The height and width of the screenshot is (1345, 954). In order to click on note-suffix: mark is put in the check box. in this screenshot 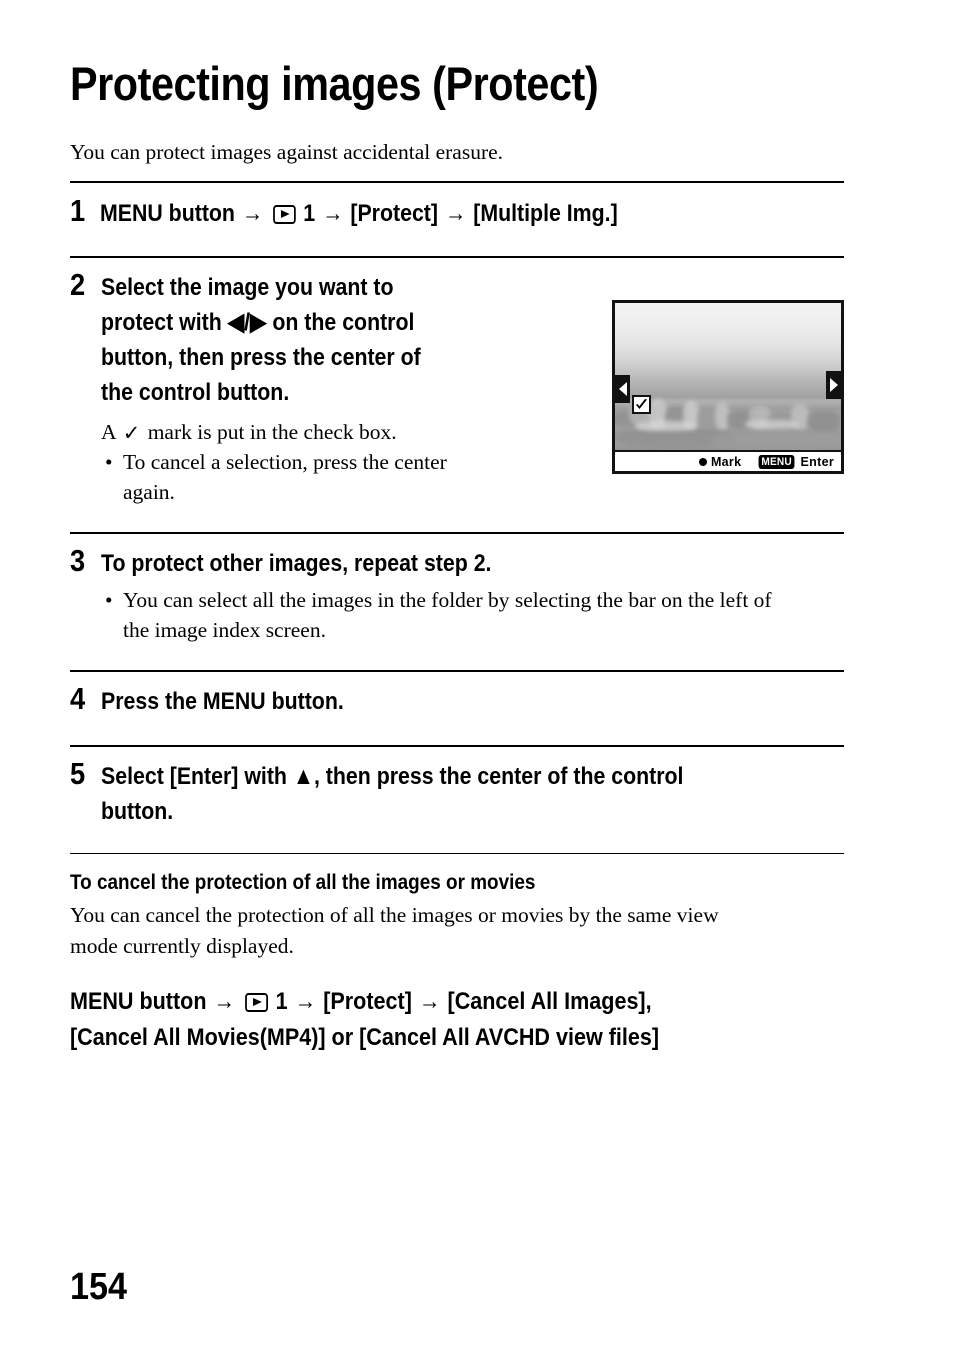, I will do `click(272, 432)`.